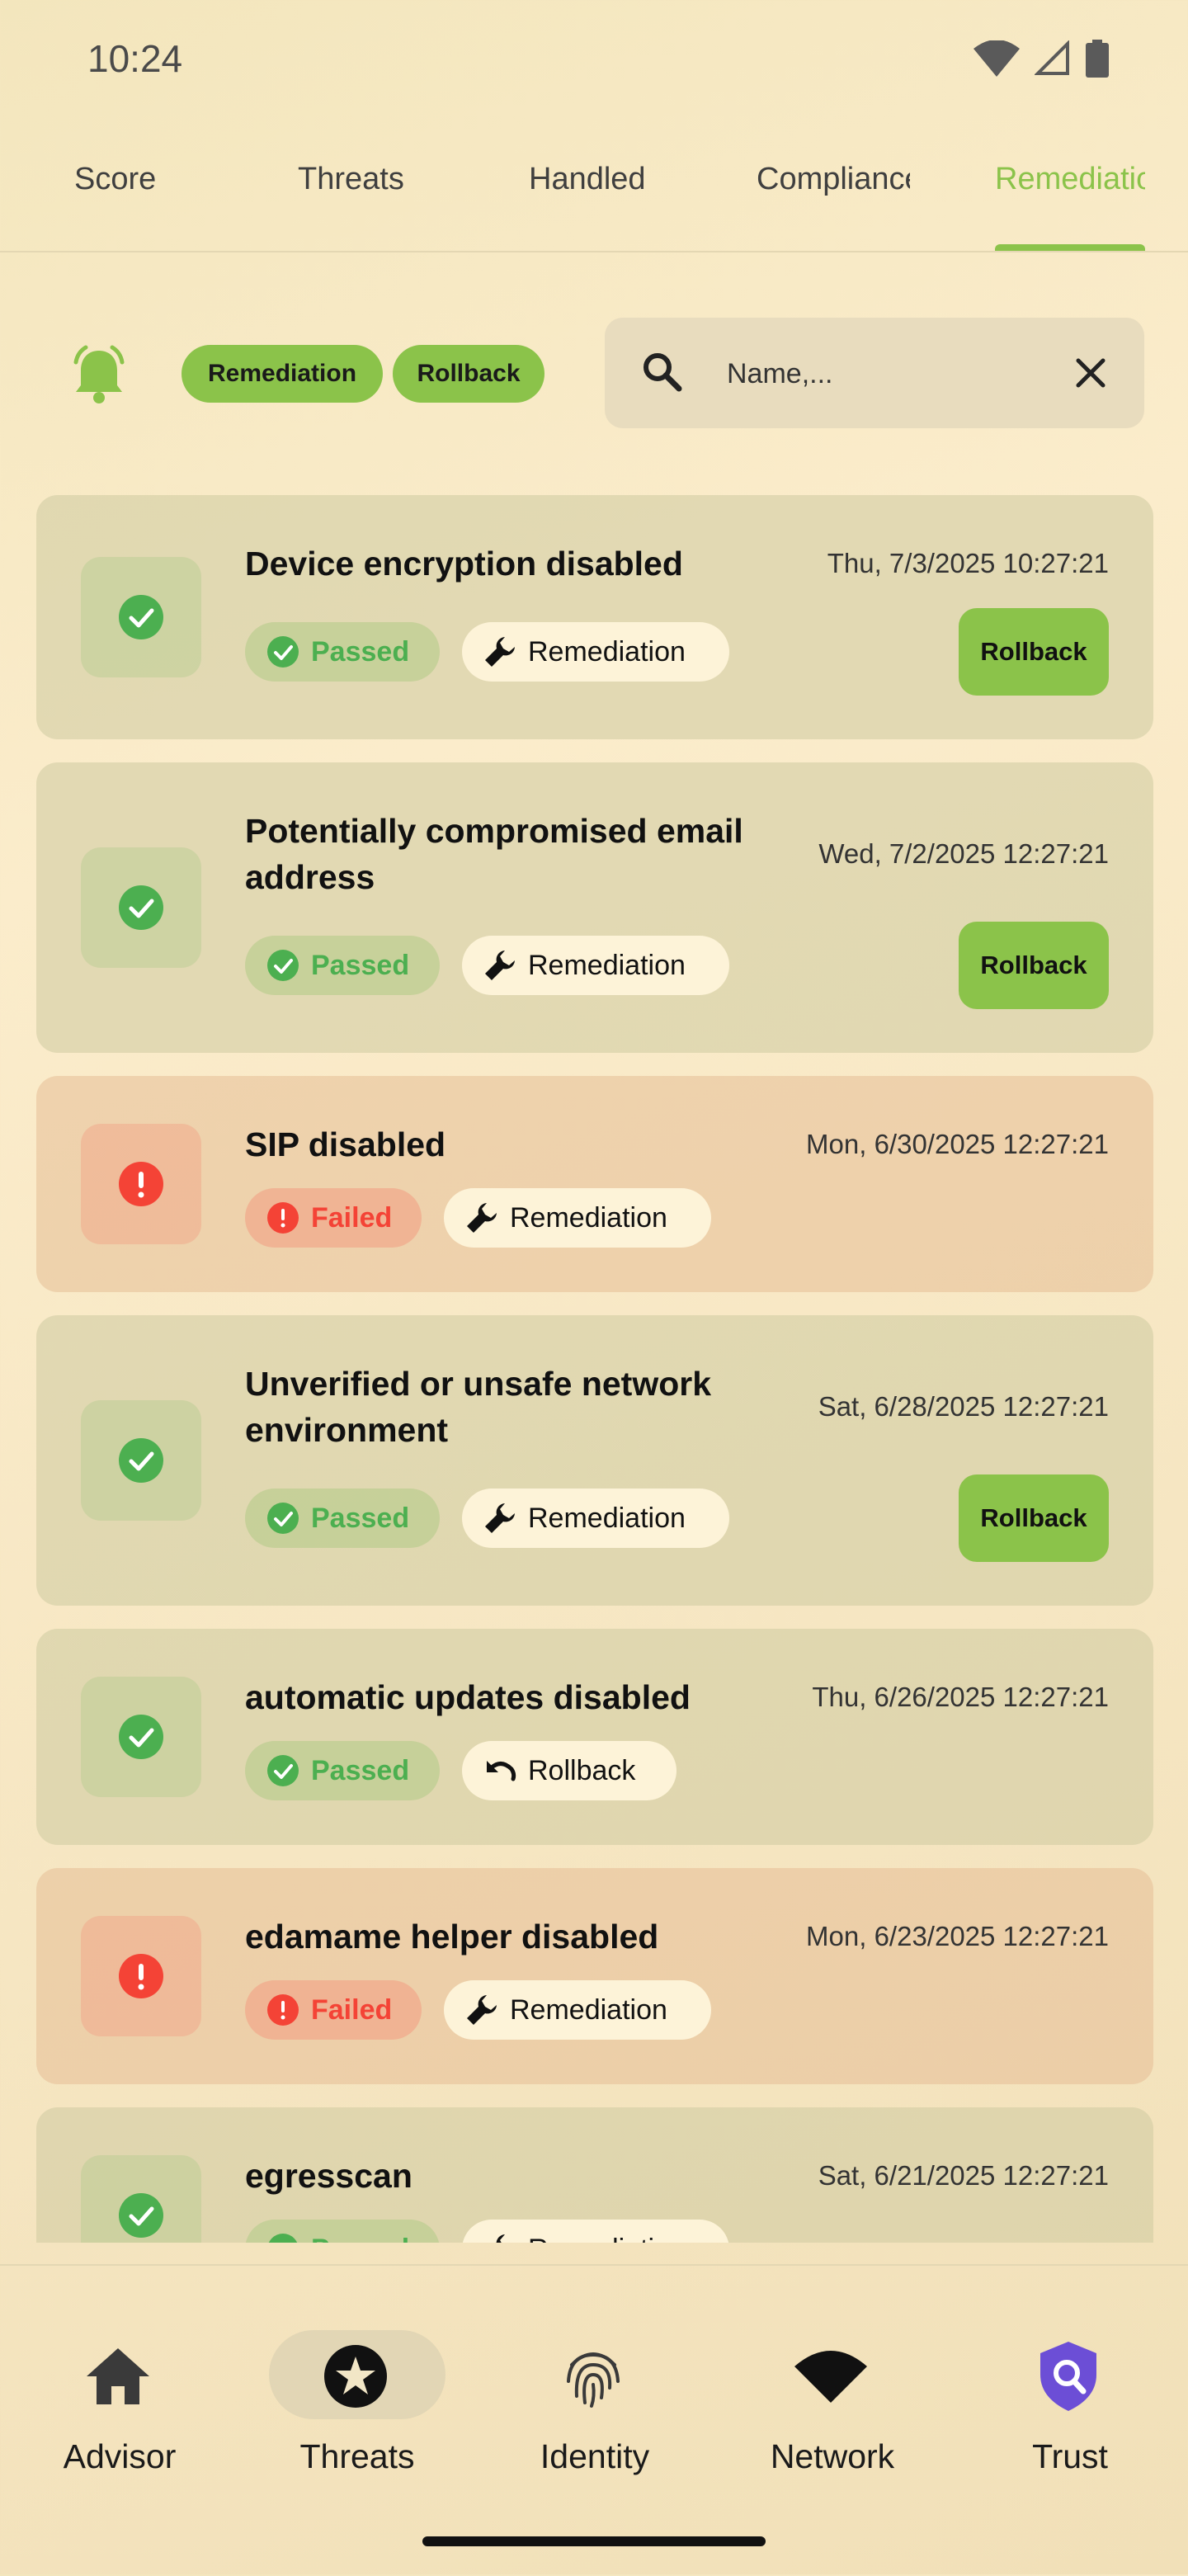 The width and height of the screenshot is (1188, 2576). Describe the element at coordinates (594, 2541) in the screenshot. I see `home-indicator` at that location.